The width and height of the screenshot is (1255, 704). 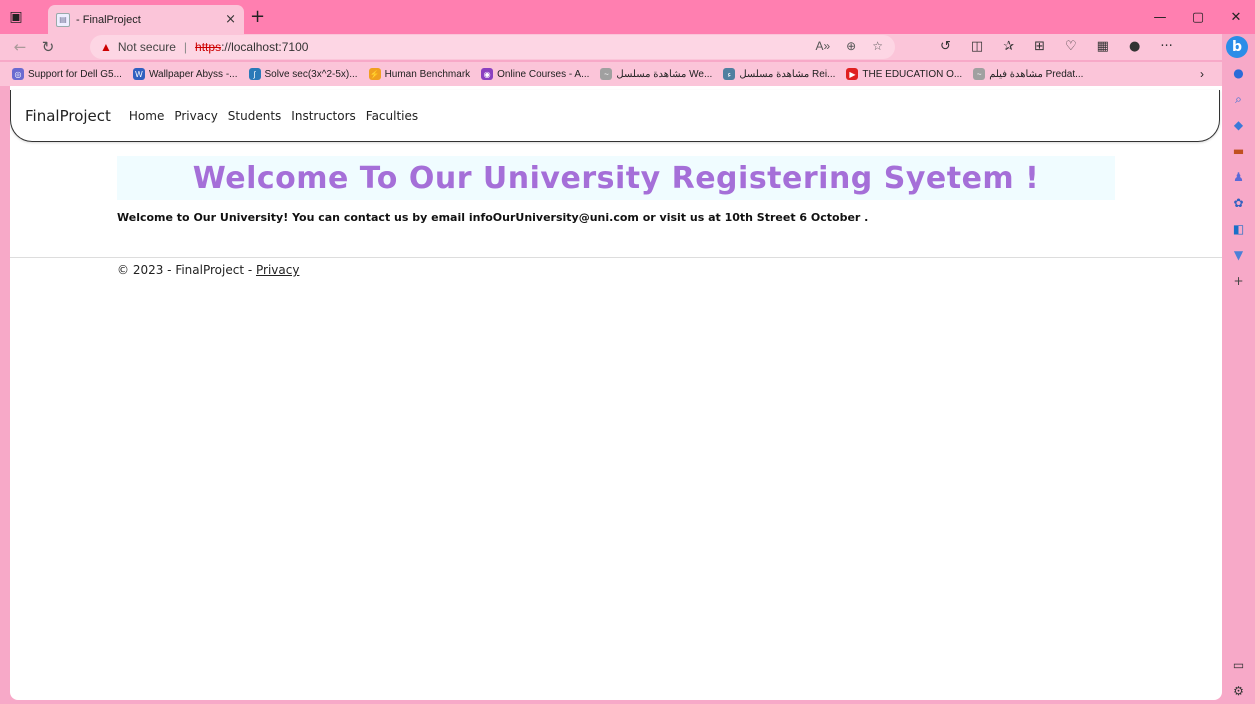 What do you see at coordinates (1056, 46) in the screenshot?
I see `toolbar-icons: ↺ ◫ ✰ ⊞ ♡ ▦ ● ···` at bounding box center [1056, 46].